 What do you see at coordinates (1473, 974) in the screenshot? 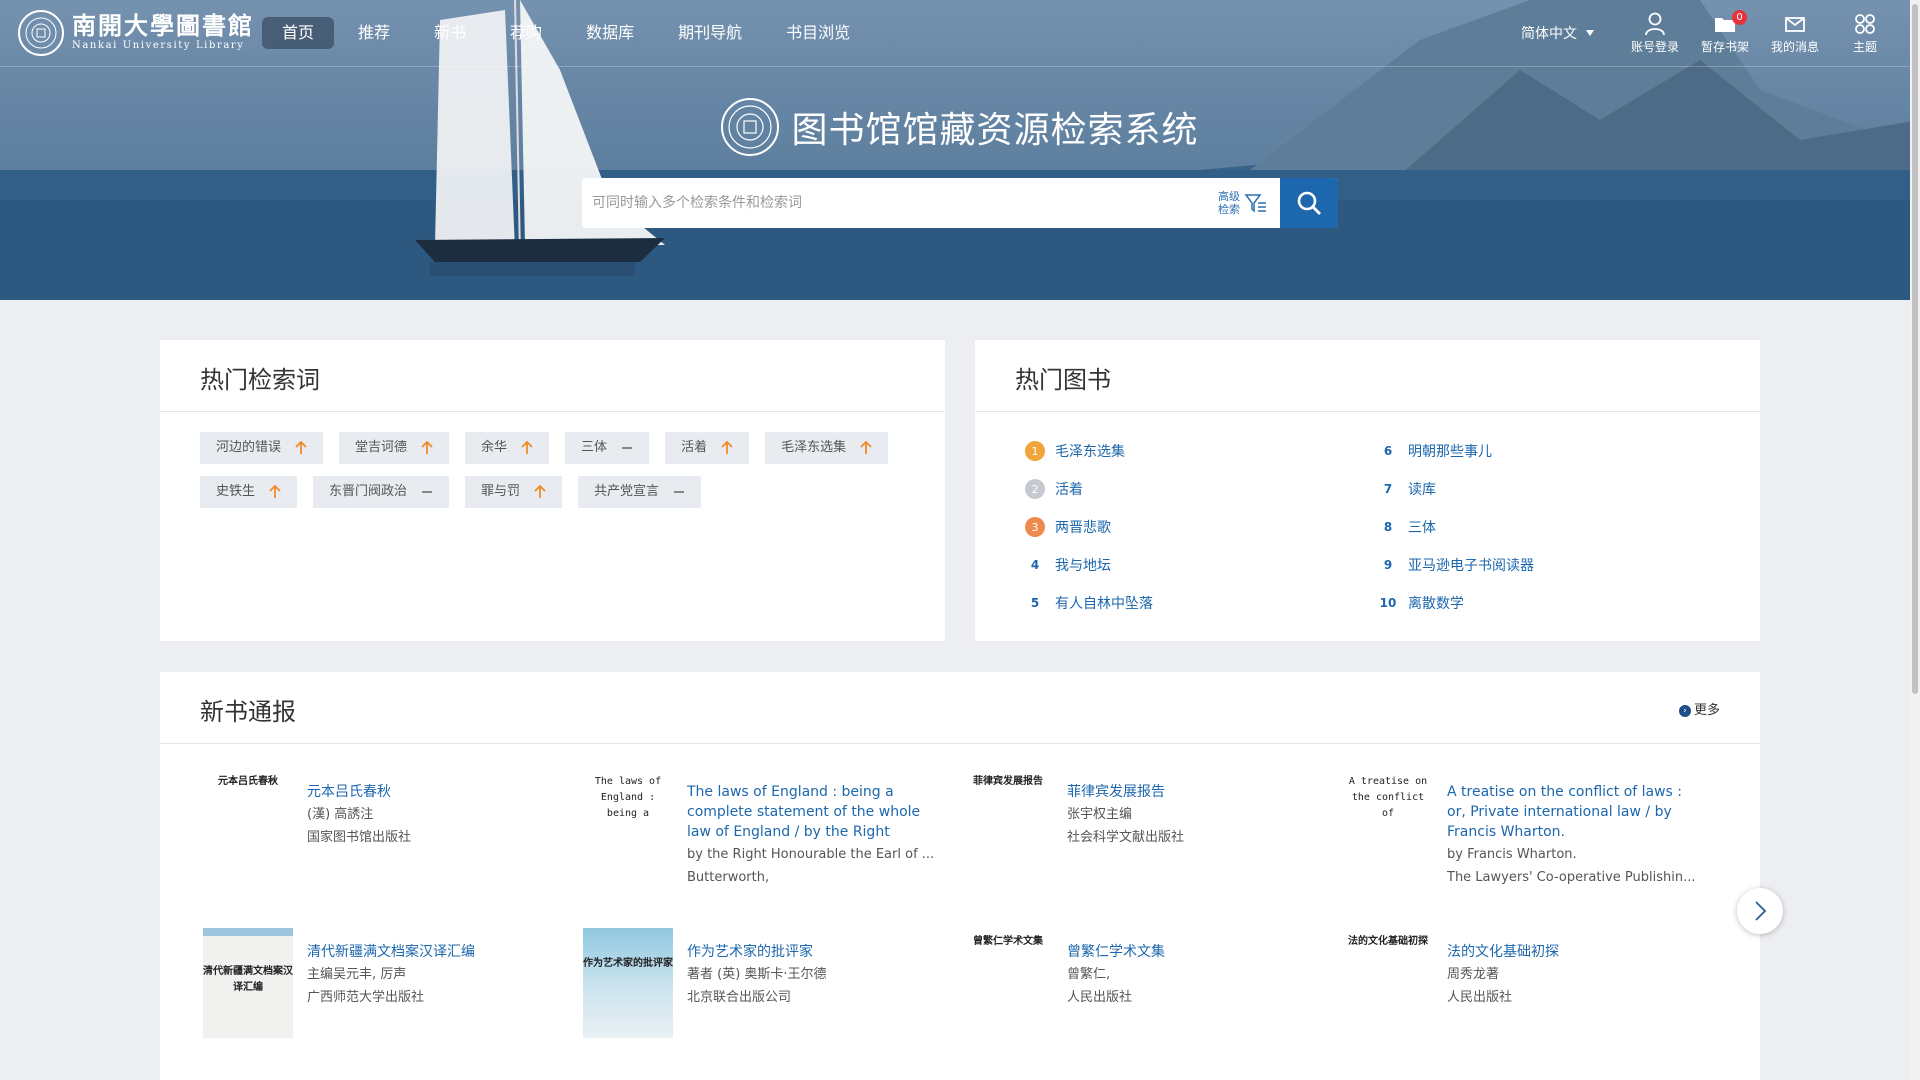
I see `book-author: 周秀龙著` at bounding box center [1473, 974].